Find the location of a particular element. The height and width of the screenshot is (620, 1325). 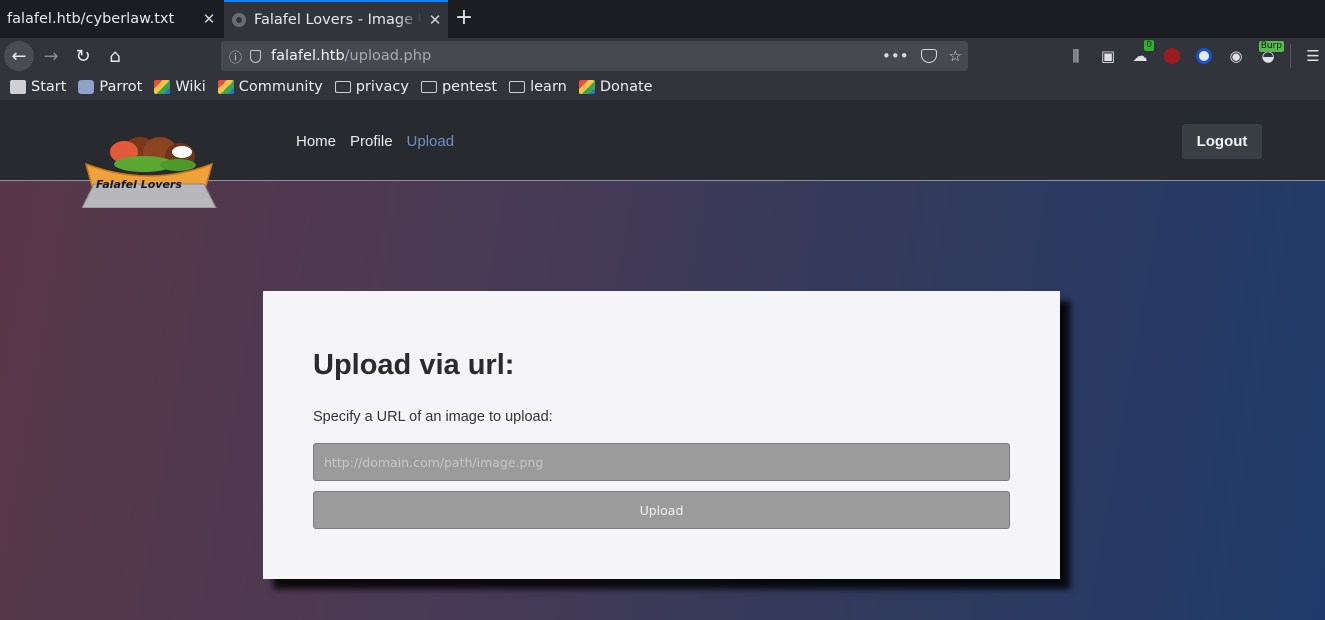

tab-upload: Falafel Lovers - Image Upload ✕ is located at coordinates (336, 19).